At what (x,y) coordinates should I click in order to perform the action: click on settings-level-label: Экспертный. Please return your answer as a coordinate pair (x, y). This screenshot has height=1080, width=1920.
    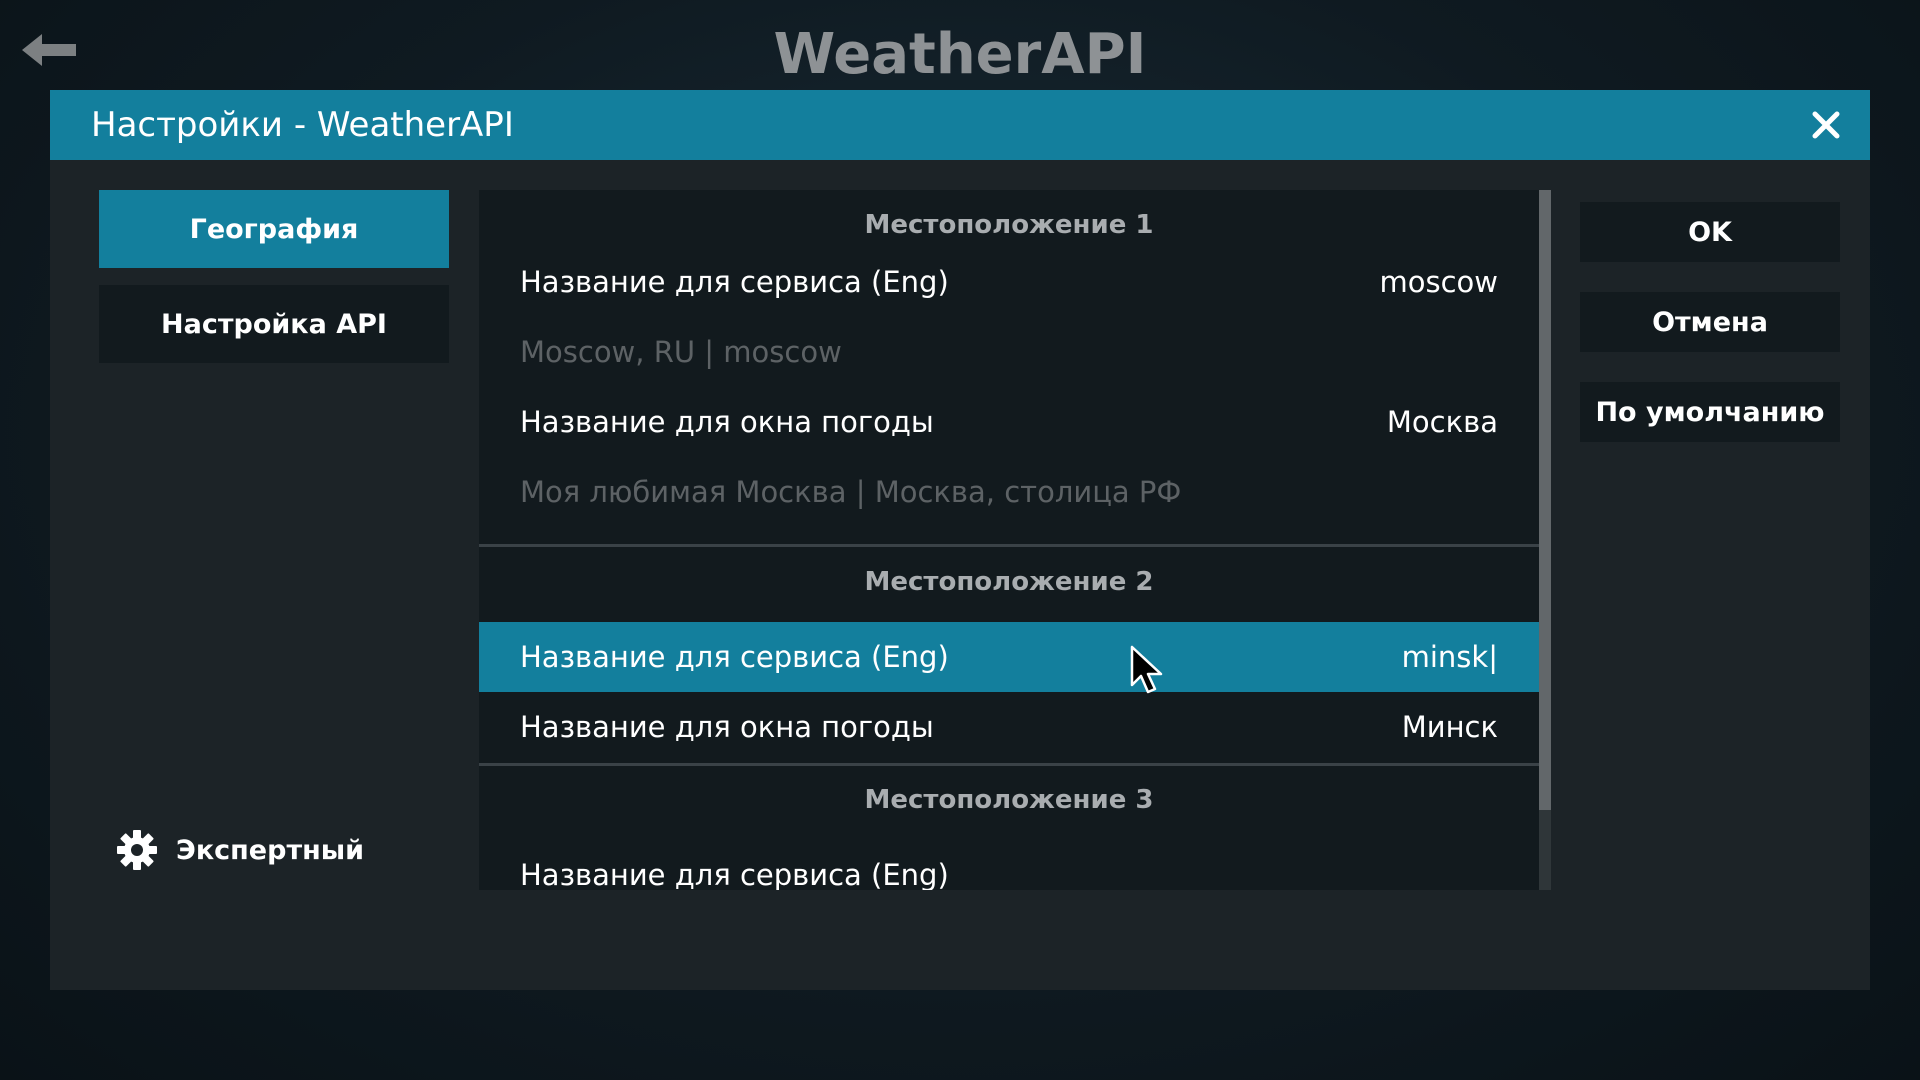
    Looking at the image, I should click on (270, 850).